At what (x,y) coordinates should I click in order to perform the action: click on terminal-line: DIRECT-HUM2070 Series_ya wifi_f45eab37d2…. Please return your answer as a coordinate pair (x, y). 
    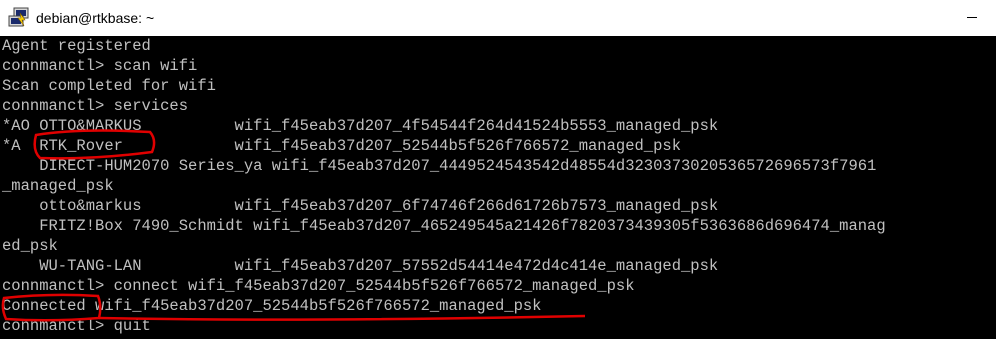
    Looking at the image, I should click on (439, 166).